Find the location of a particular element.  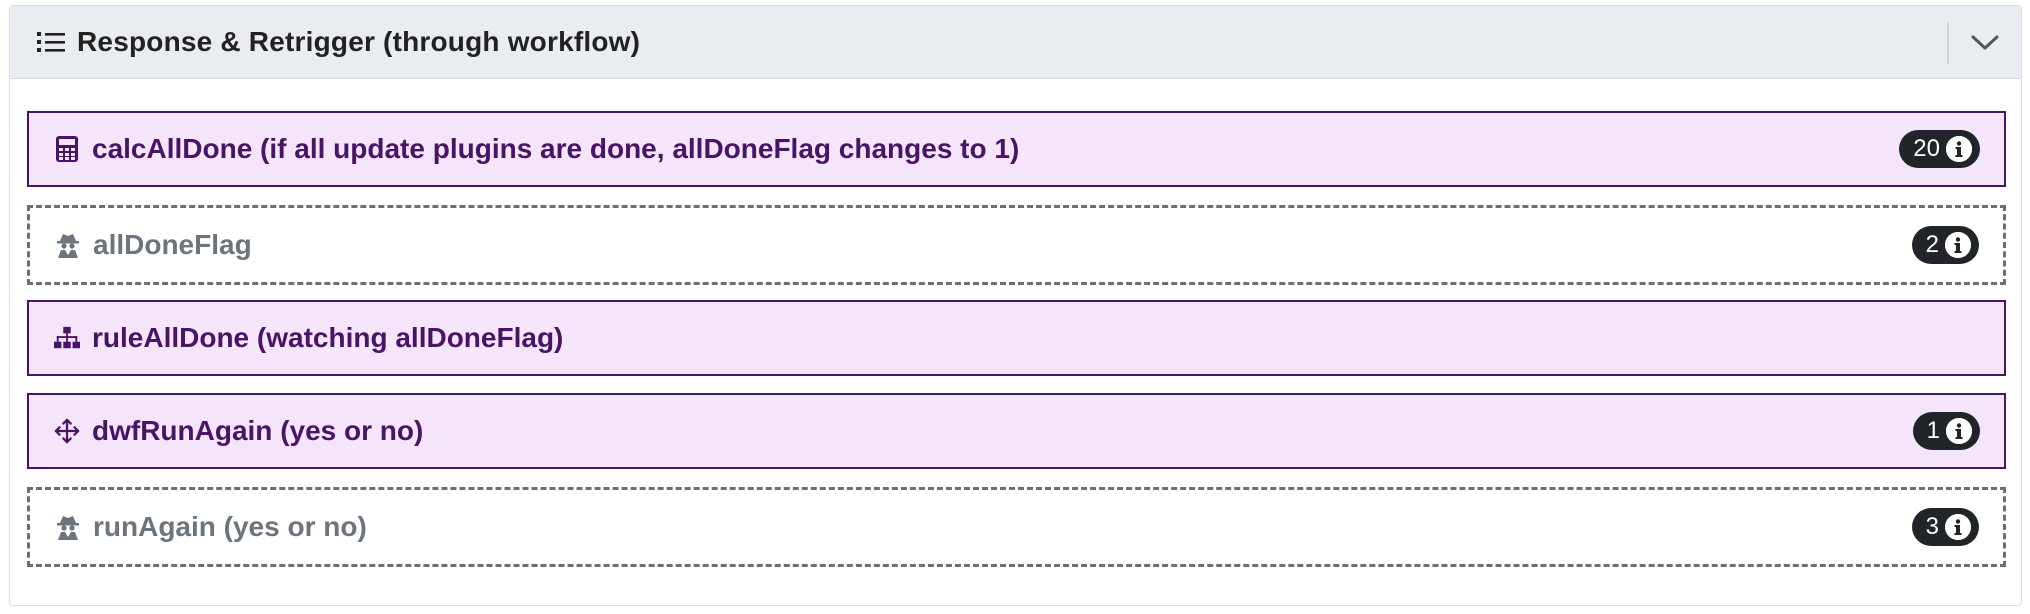

sitemap-icon is located at coordinates (67, 338).